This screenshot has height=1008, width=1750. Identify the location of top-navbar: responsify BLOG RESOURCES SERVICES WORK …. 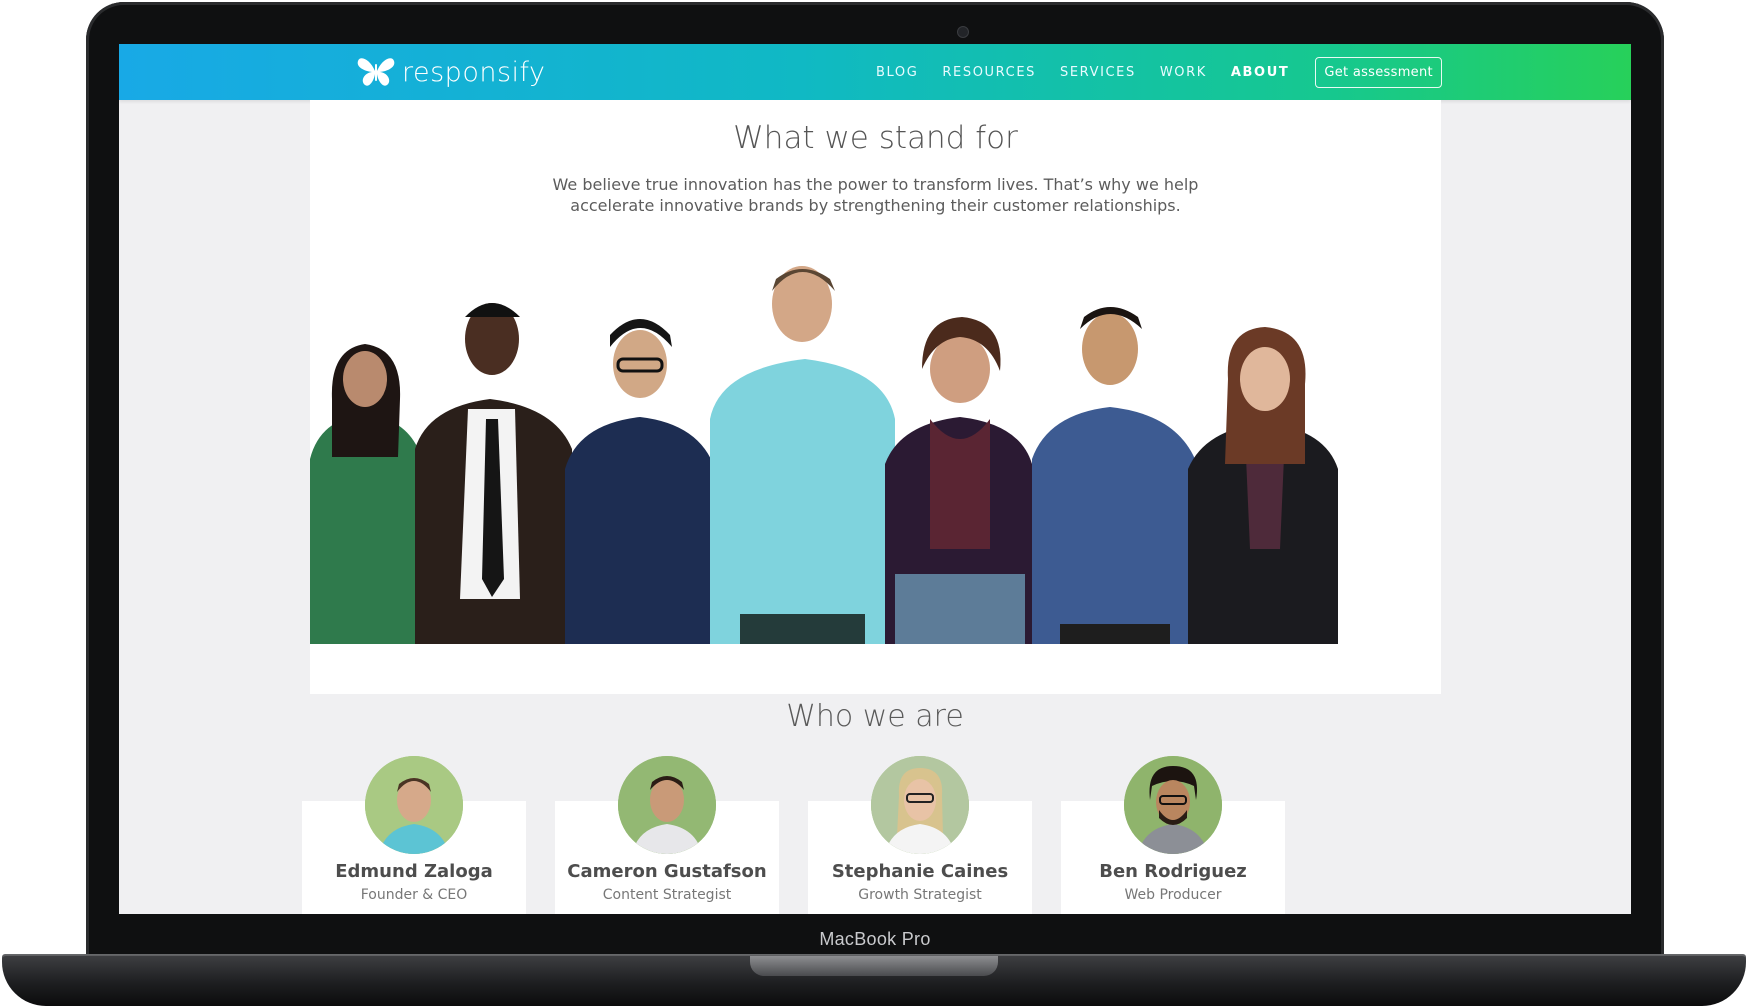
(875, 72).